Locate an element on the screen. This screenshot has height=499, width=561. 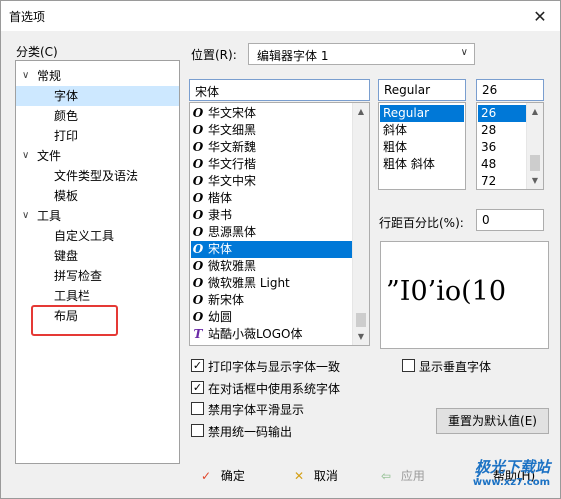
tree-item-spellcheck: 拼写检查 is located at coordinates (97, 276).